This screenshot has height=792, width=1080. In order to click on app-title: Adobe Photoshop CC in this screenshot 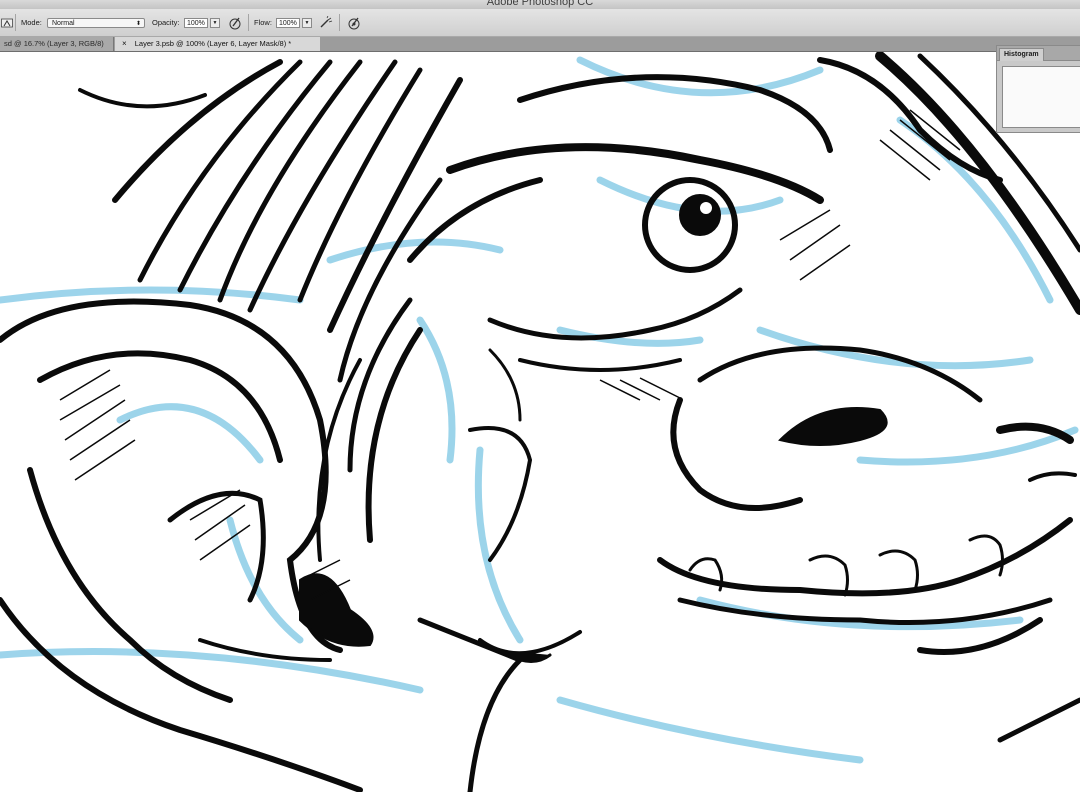, I will do `click(540, 4)`.